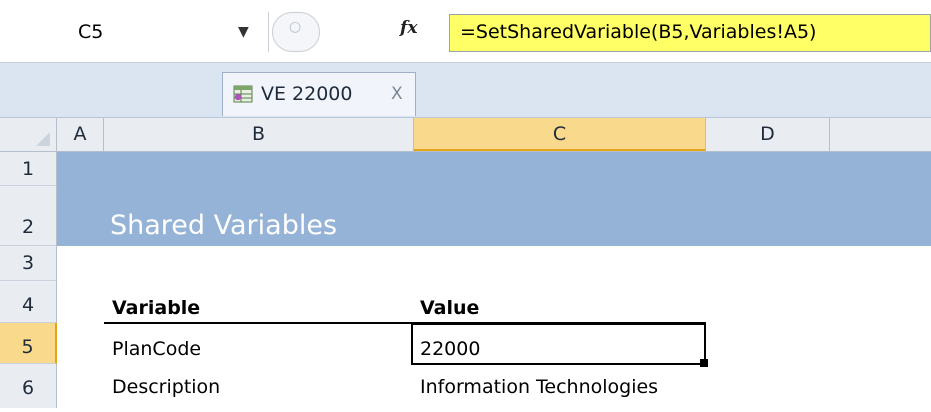  What do you see at coordinates (28, 216) in the screenshot?
I see `row-header-2: 2` at bounding box center [28, 216].